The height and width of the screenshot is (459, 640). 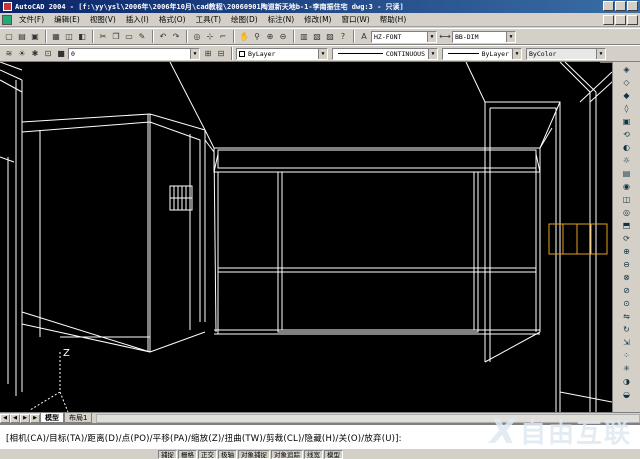 What do you see at coordinates (52, 418) in the screenshot?
I see `tab-model: 模型` at bounding box center [52, 418].